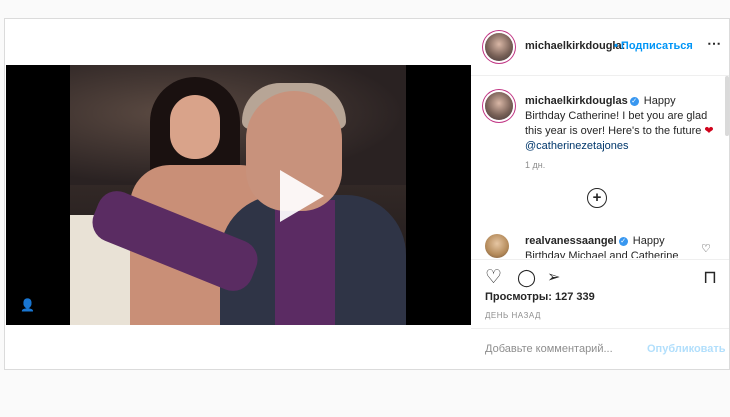 The image size is (730, 417). I want to click on user-tag-icon: 👤, so click(27, 305).